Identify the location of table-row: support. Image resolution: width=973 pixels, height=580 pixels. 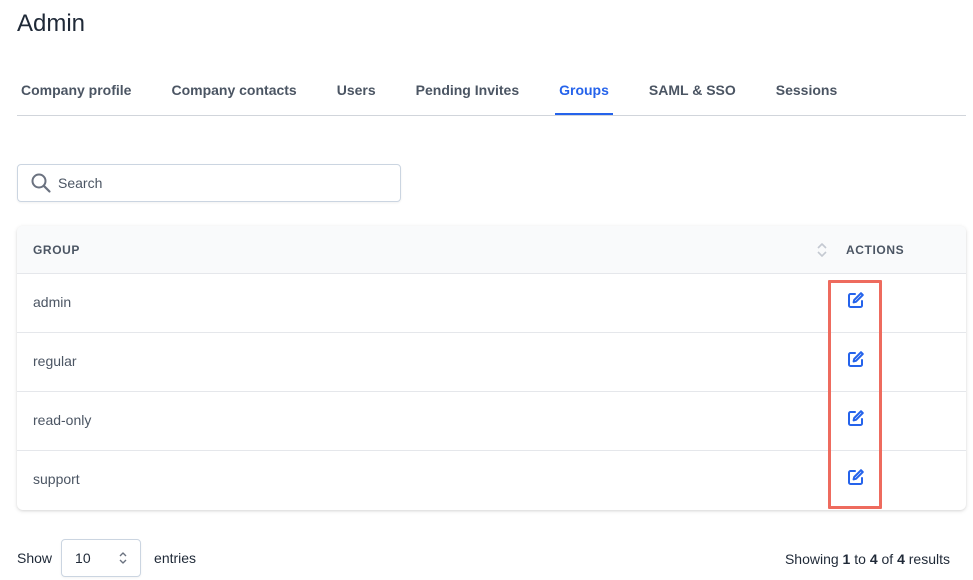
(491, 480).